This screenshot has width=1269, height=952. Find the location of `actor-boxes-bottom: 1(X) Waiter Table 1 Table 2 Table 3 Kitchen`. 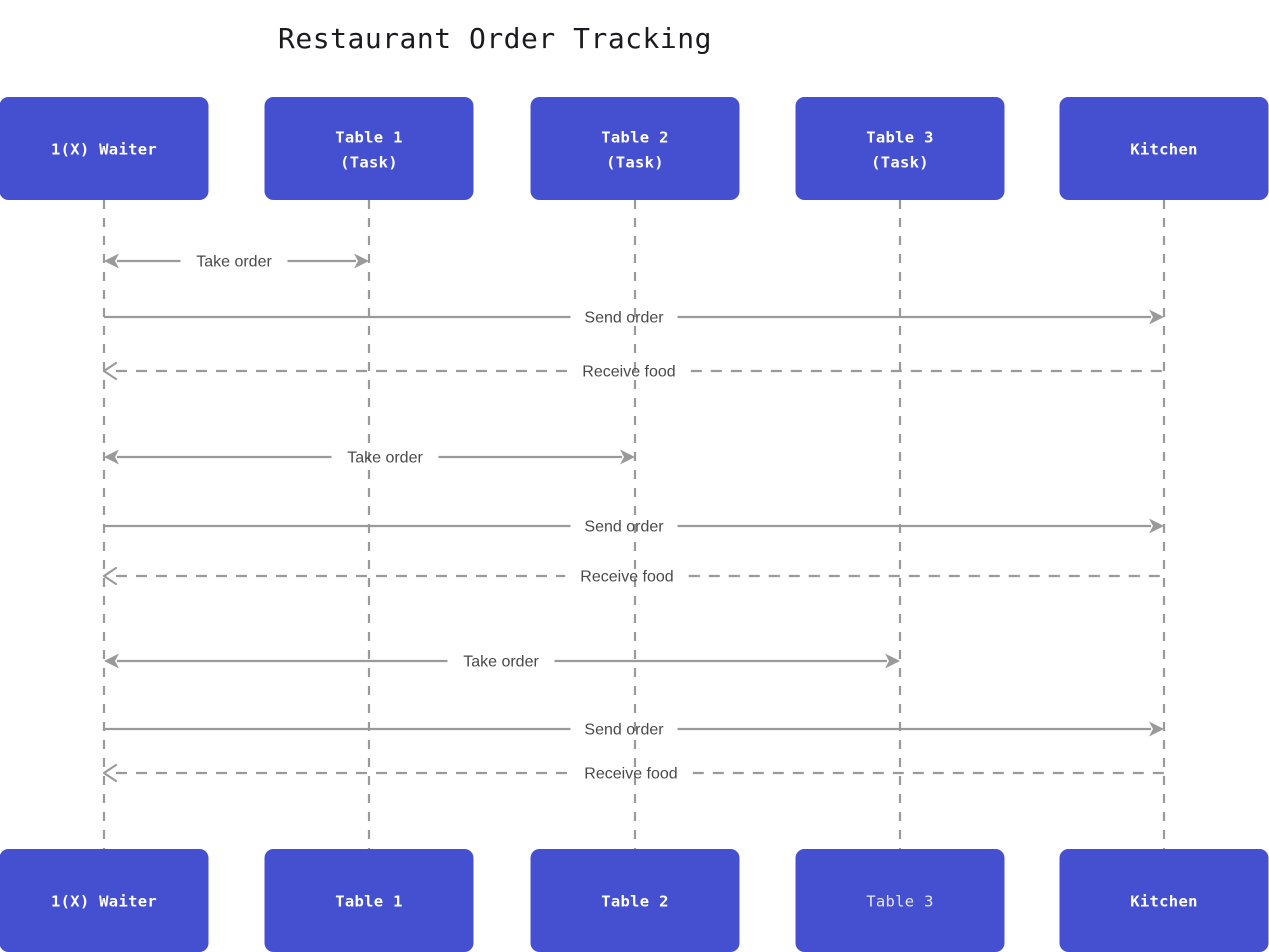

actor-boxes-bottom: 1(X) Waiter Table 1 Table 2 Table 3 Kitchen is located at coordinates (634, 900).